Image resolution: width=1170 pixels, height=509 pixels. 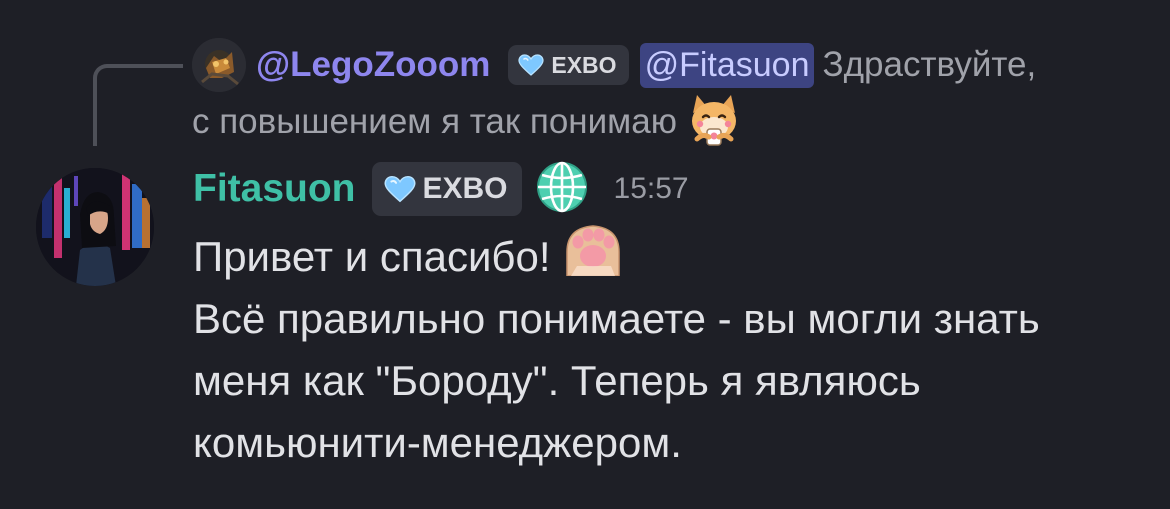 I want to click on reply-preview-continued: с повышением я так понимаю, so click(x=467, y=122).